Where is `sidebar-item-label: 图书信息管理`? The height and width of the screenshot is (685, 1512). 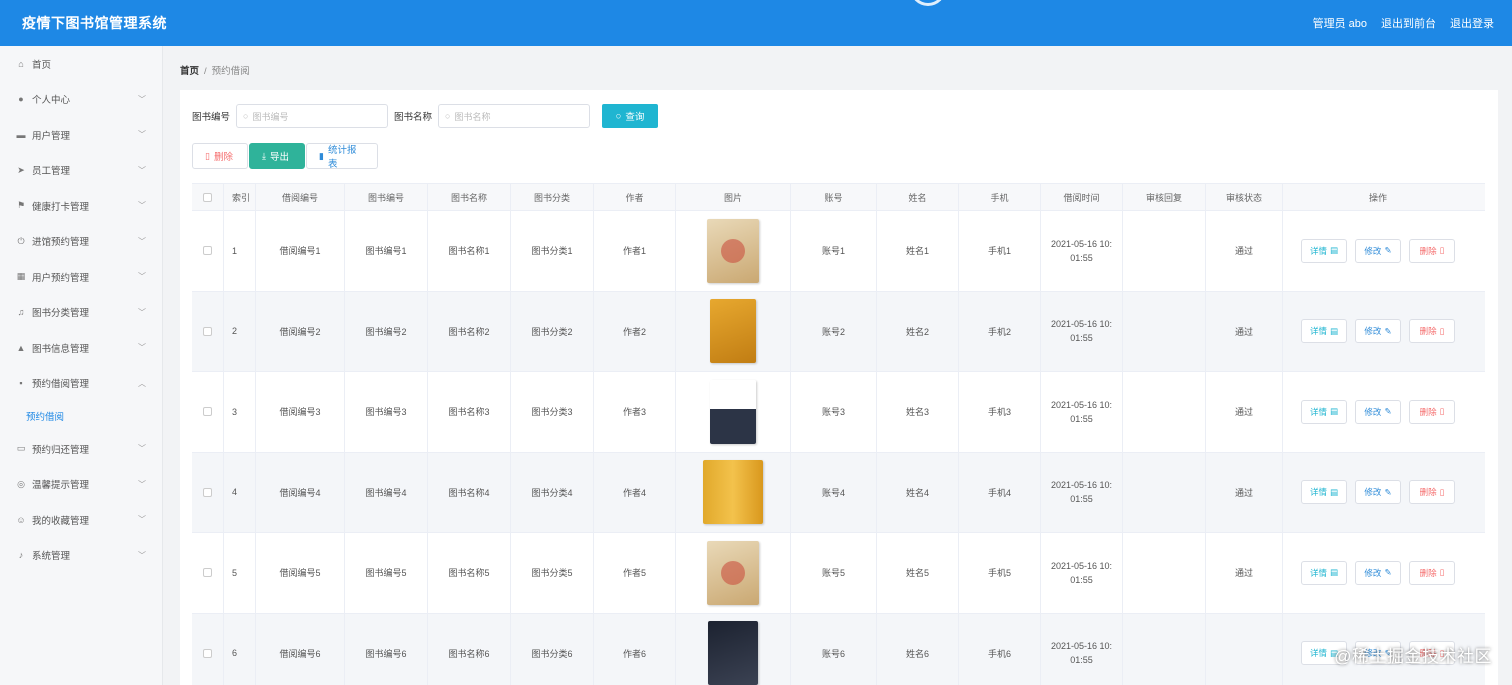 sidebar-item-label: 图书信息管理 is located at coordinates (61, 349).